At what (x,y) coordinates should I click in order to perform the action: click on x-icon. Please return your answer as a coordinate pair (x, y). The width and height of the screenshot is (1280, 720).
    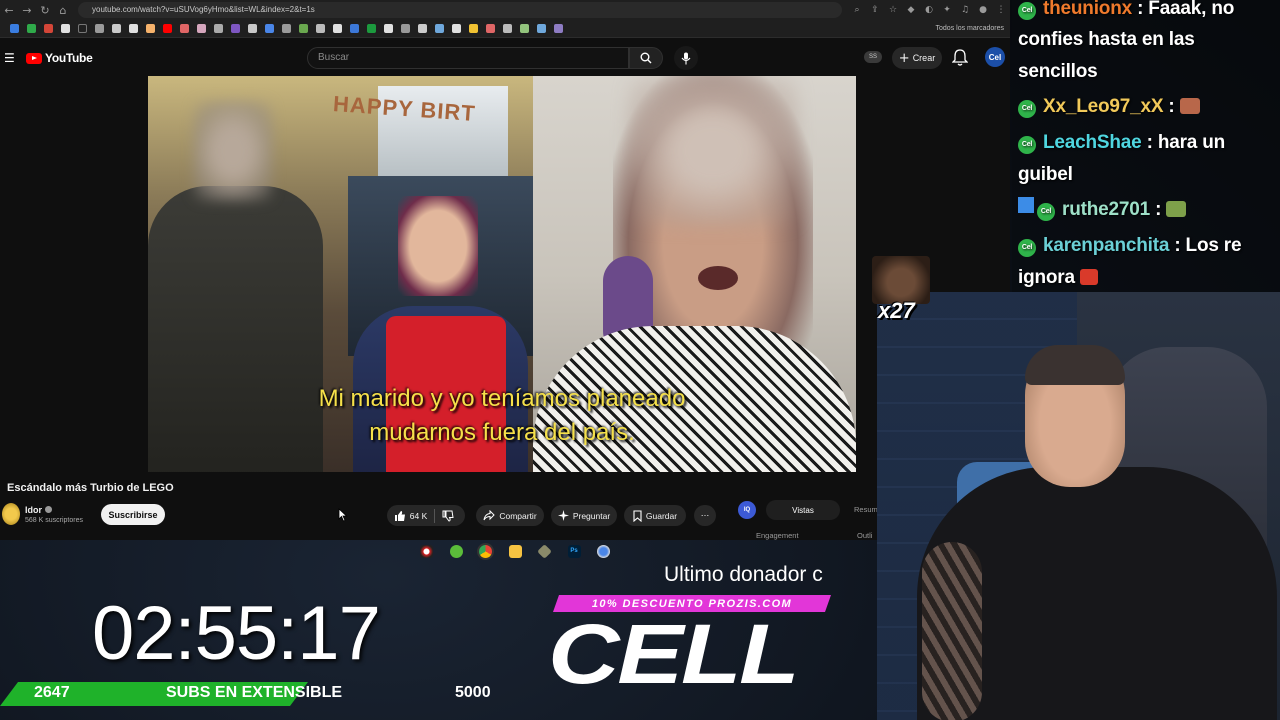
    Looking at the image, I should click on (65, 28).